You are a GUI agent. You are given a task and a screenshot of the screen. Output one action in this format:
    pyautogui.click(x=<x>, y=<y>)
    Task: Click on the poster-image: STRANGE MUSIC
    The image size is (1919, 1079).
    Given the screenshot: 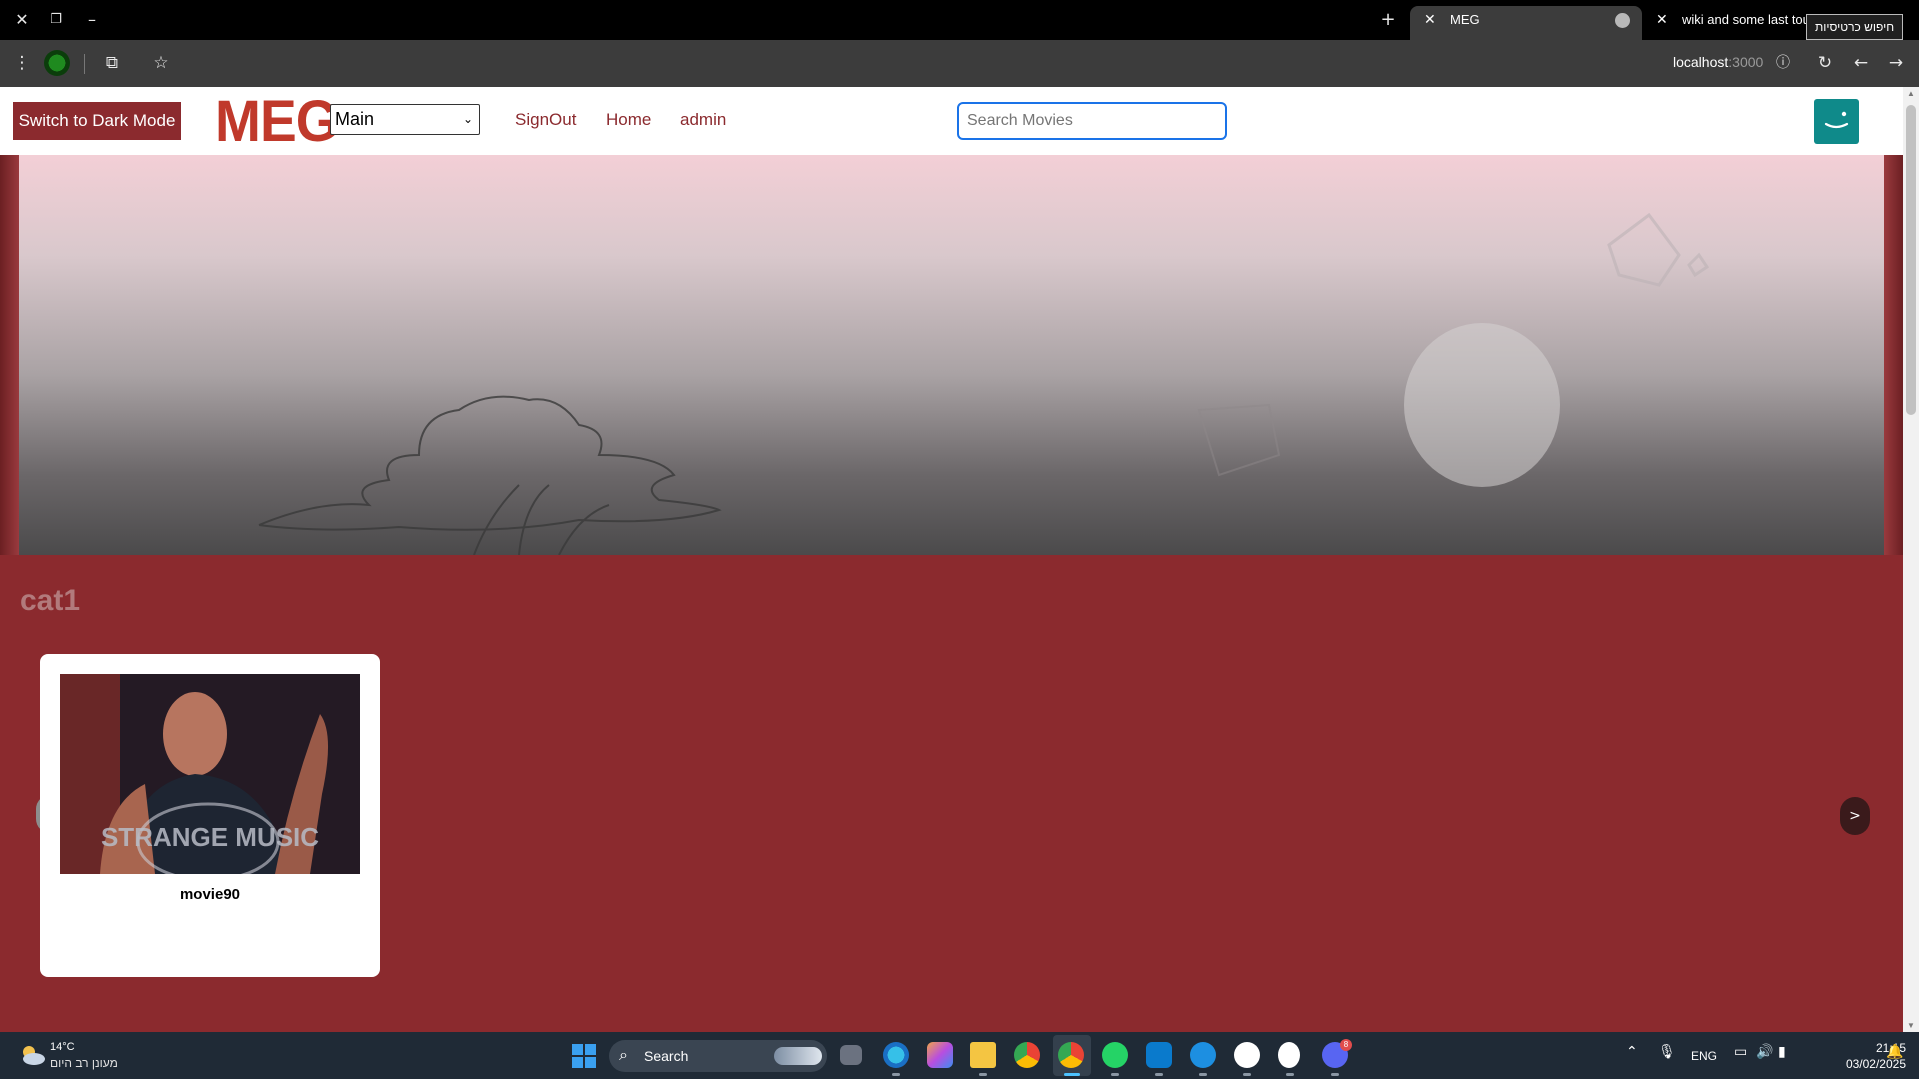 What is the action you would take?
    pyautogui.click(x=210, y=774)
    